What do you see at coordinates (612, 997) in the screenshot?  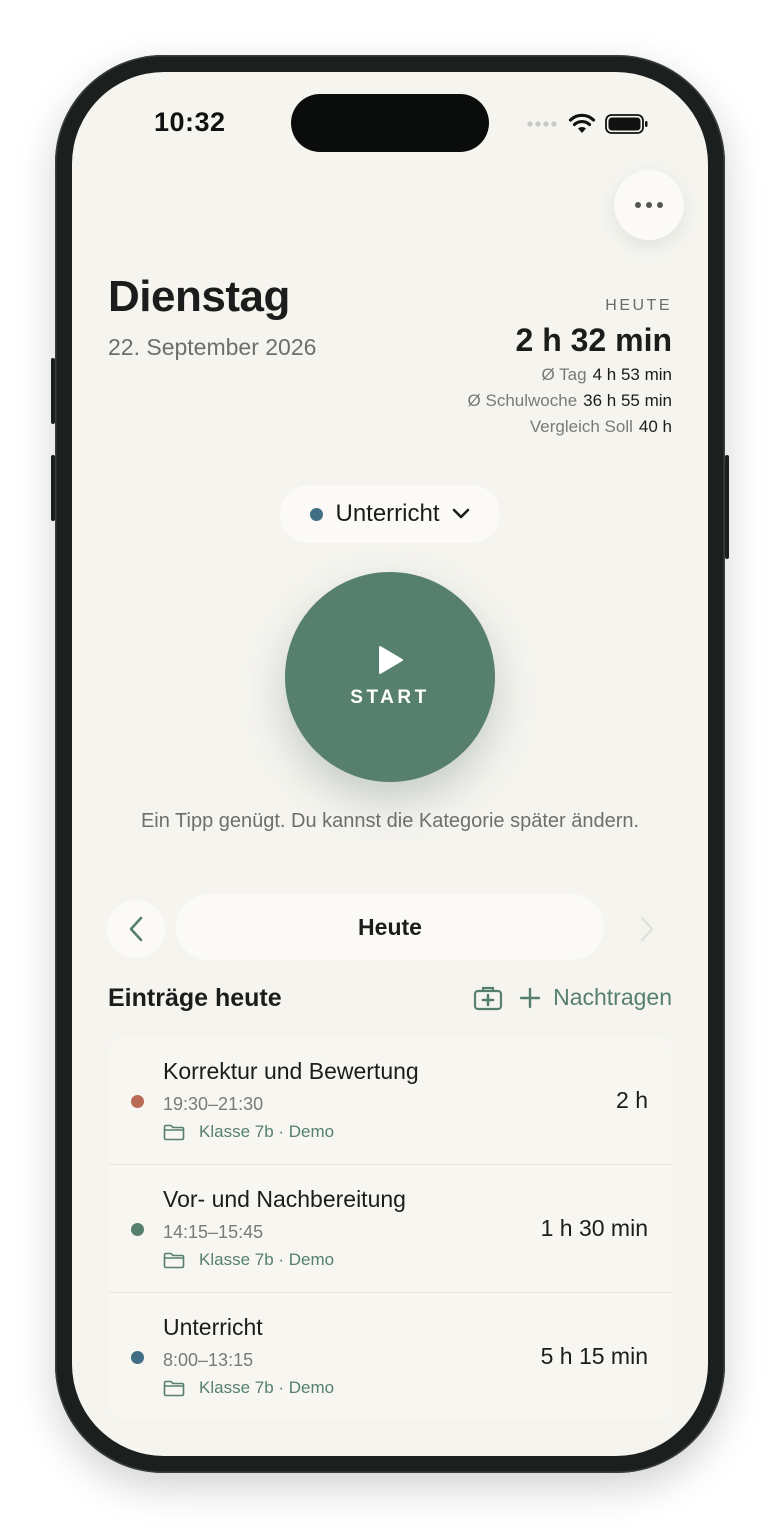 I see `add-entry-label: Nachtragen` at bounding box center [612, 997].